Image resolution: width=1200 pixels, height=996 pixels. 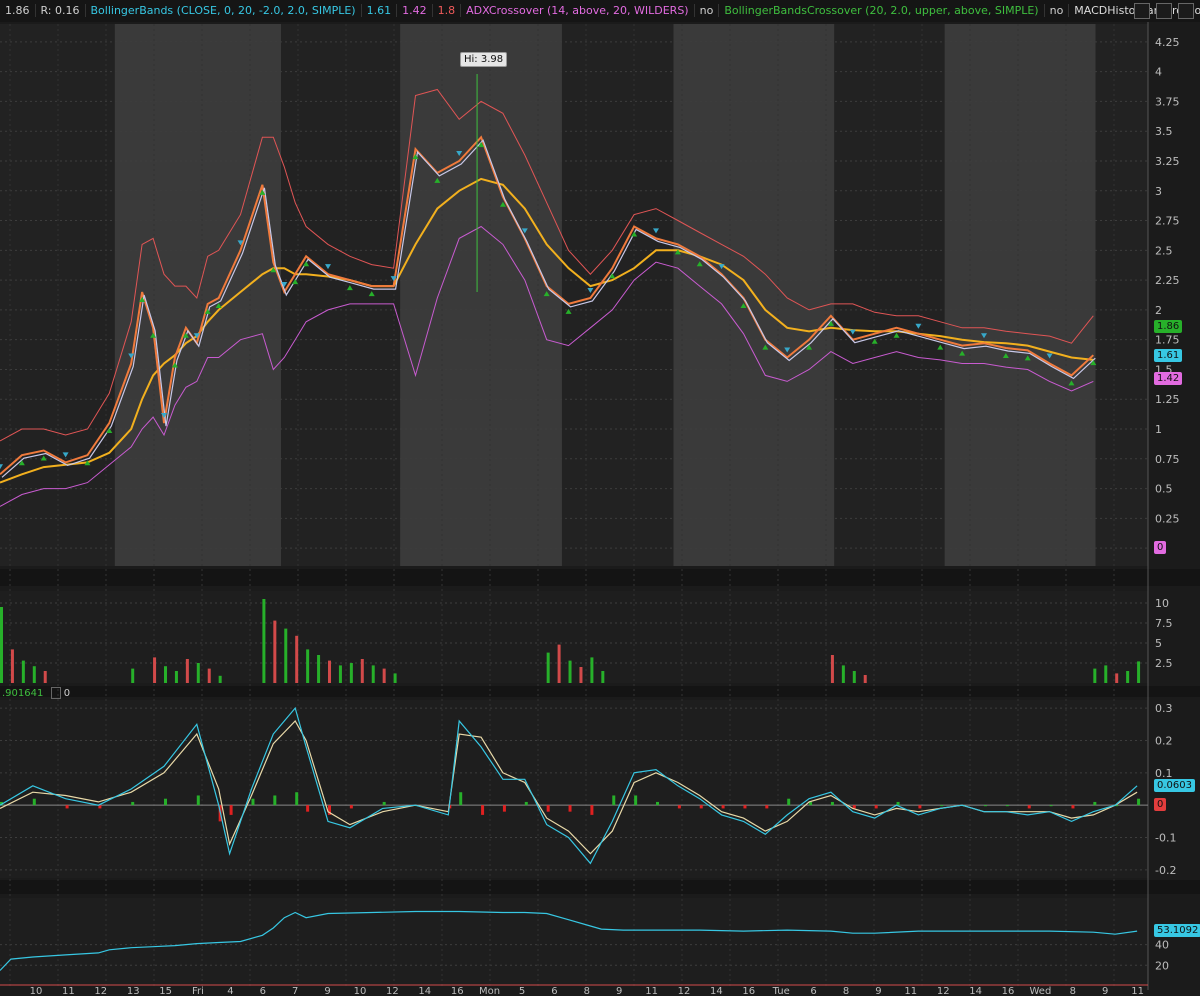 I want to click on price-ytick-15: 3.75, so click(x=1167, y=101).